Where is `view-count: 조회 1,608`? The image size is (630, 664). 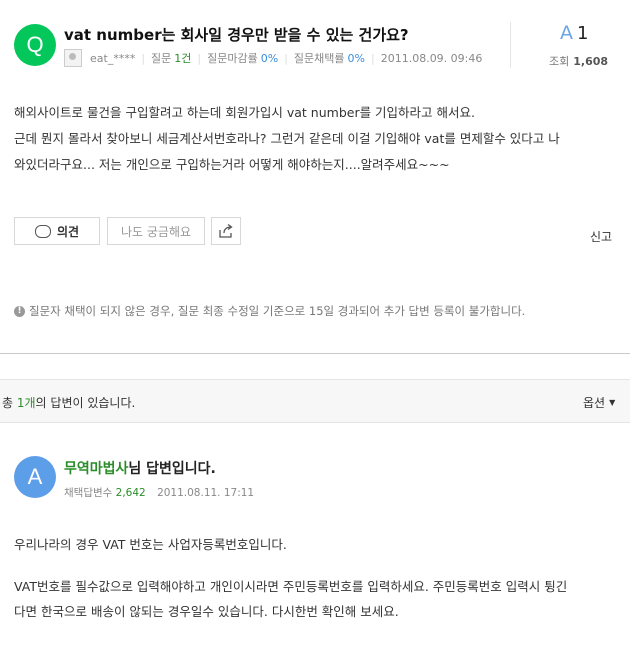 view-count: 조회 1,608 is located at coordinates (578, 61).